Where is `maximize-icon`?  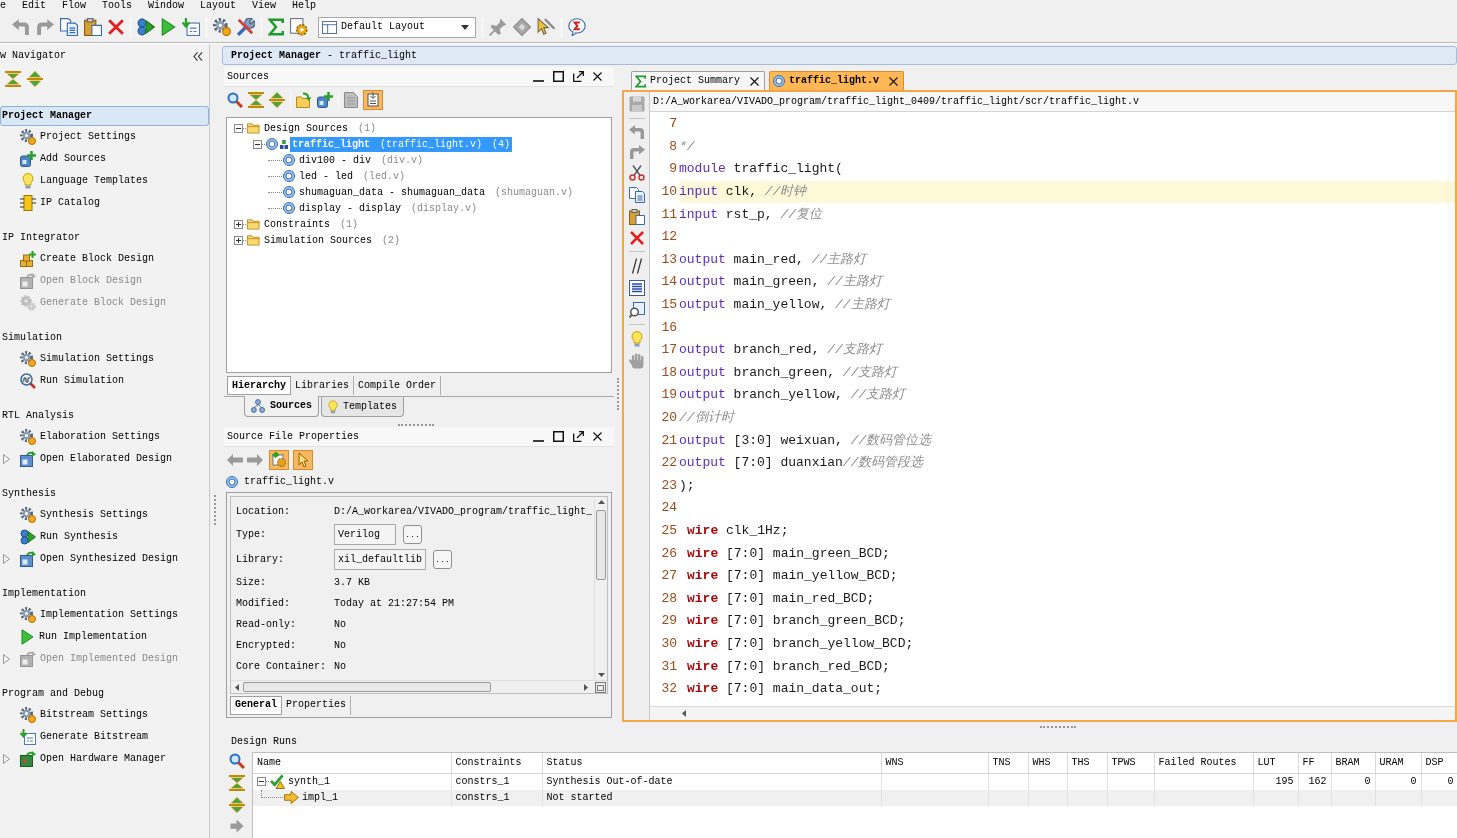
maximize-icon is located at coordinates (558, 76).